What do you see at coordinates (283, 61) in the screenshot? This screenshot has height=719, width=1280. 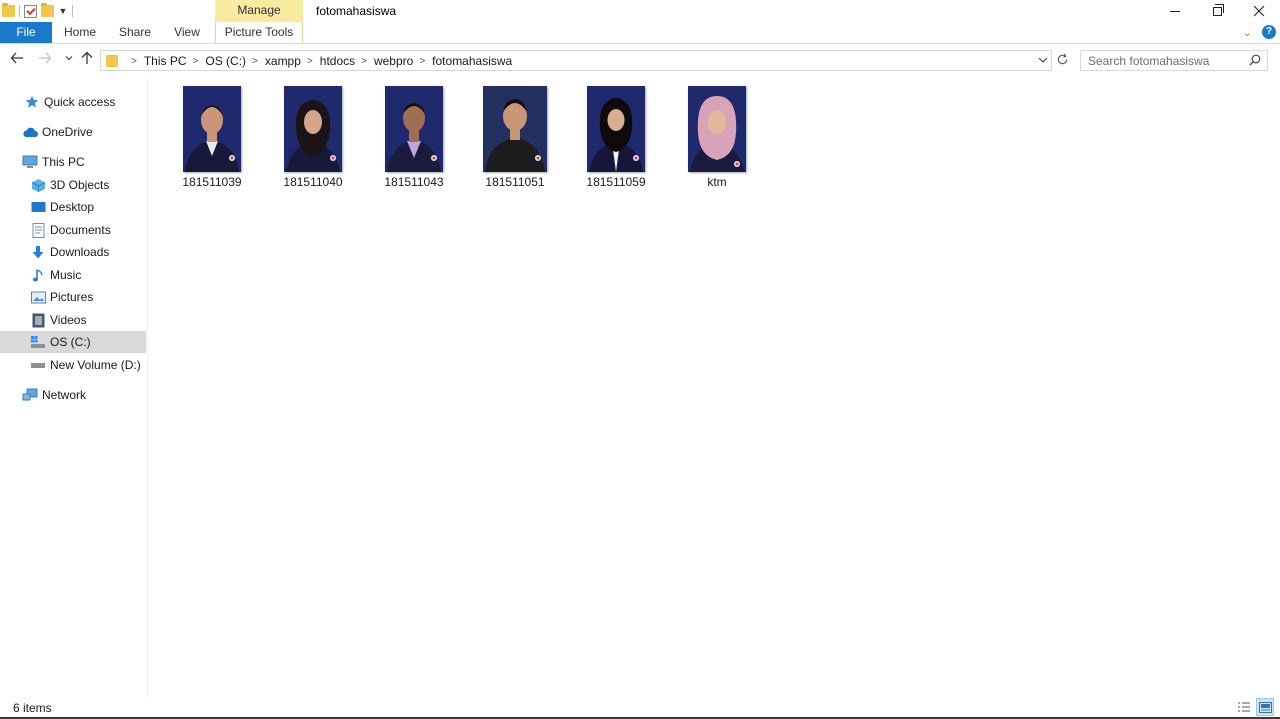 I see `breadcrumb-xampp: xampp` at bounding box center [283, 61].